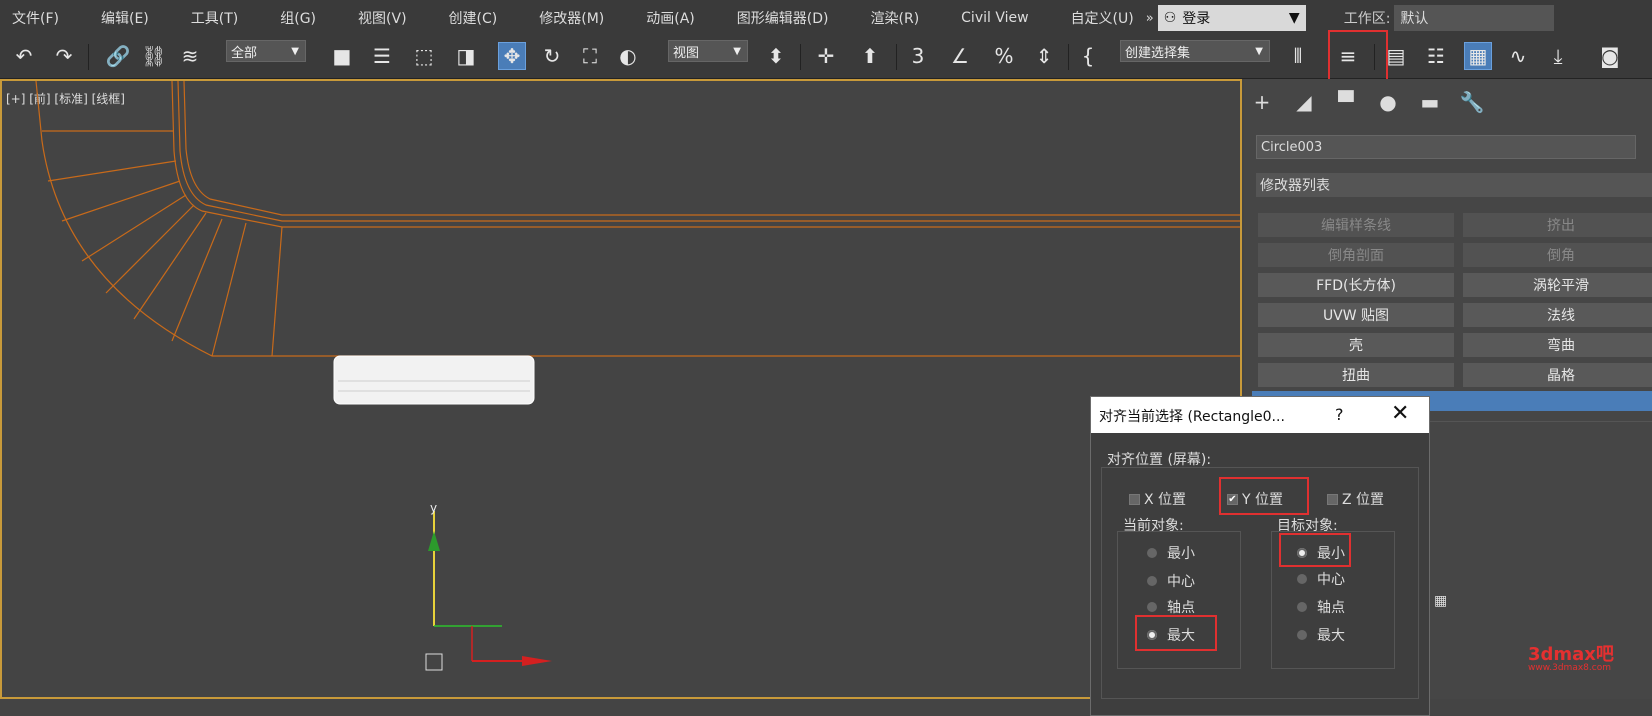 The height and width of the screenshot is (716, 1652). What do you see at coordinates (1443, 602) in the screenshot?
I see `configure-sets-icon: ▦` at bounding box center [1443, 602].